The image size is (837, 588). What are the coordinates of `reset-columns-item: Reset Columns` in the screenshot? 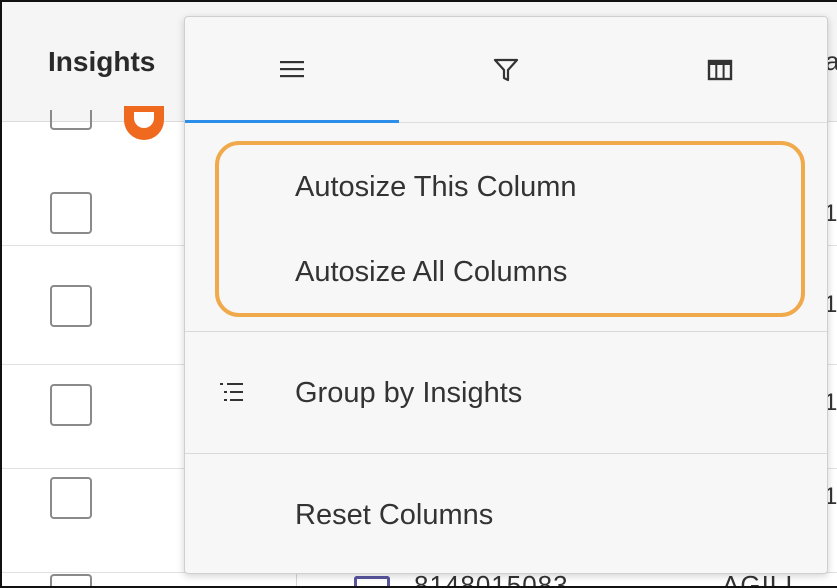 It's located at (394, 515).